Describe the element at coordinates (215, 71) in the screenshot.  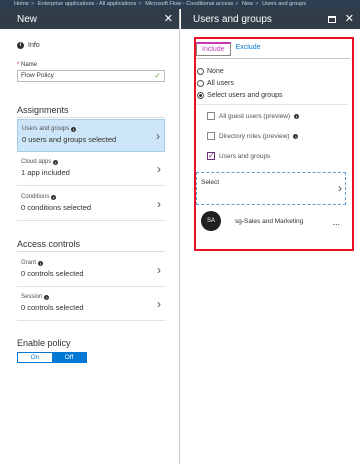
I see `radio-none-label: None` at that location.